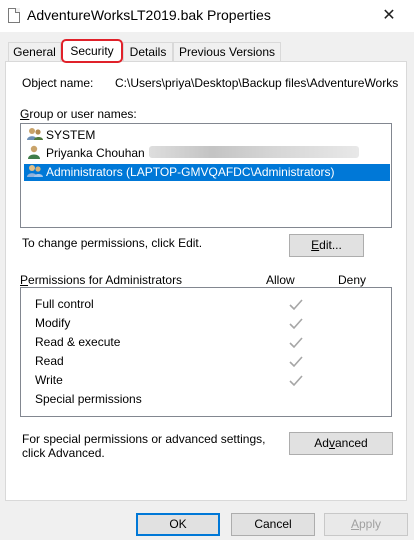 This screenshot has height=540, width=414. Describe the element at coordinates (227, 52) in the screenshot. I see `tab-previous-versions: Previous Versions` at that location.